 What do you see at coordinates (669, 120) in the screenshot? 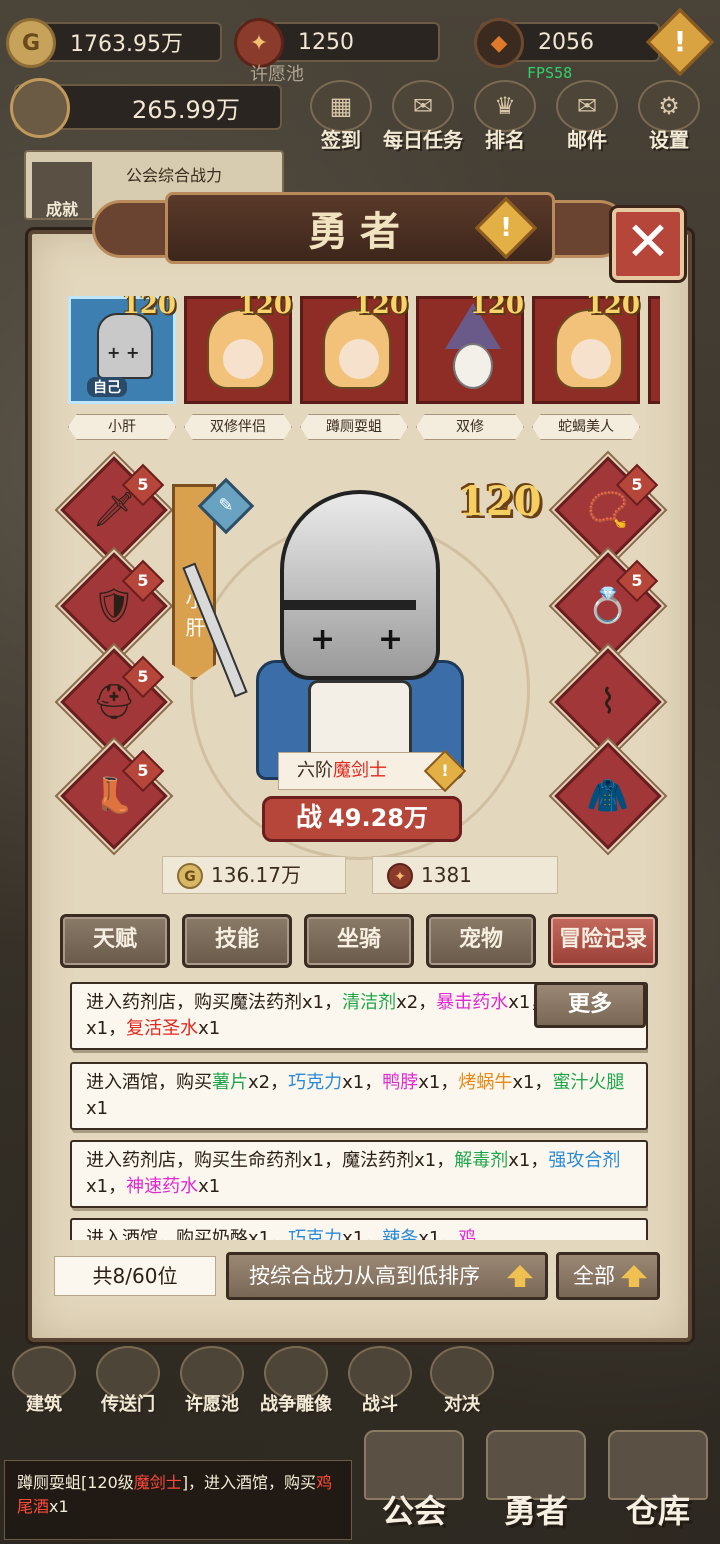
I see `settings-button: ⚙ 设置` at bounding box center [669, 120].